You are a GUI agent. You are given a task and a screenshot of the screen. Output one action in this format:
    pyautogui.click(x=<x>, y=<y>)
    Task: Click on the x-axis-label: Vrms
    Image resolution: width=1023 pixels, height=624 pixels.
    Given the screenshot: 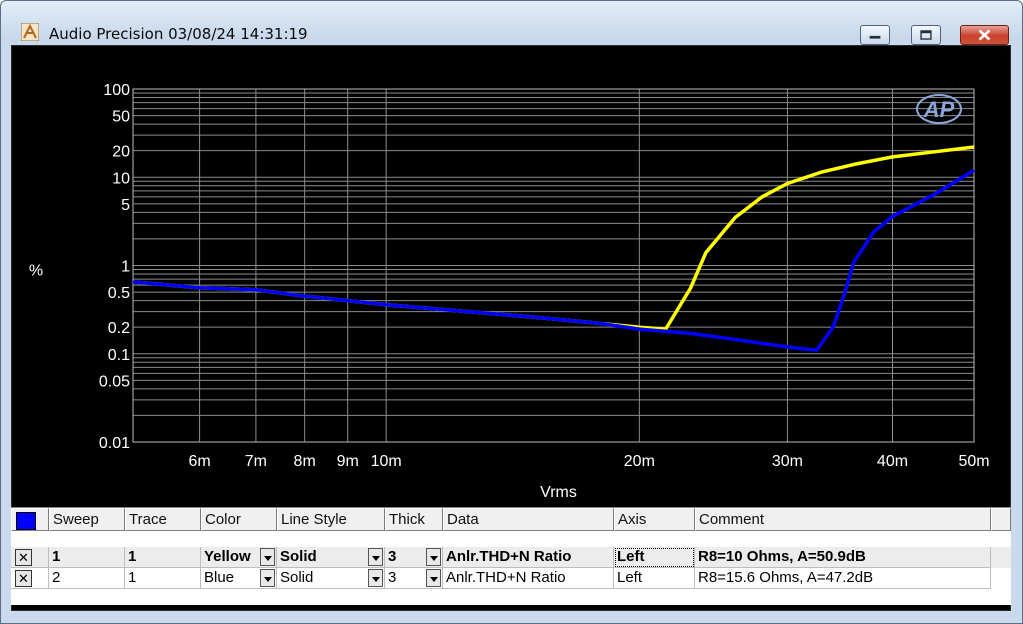 What is the action you would take?
    pyautogui.click(x=558, y=492)
    